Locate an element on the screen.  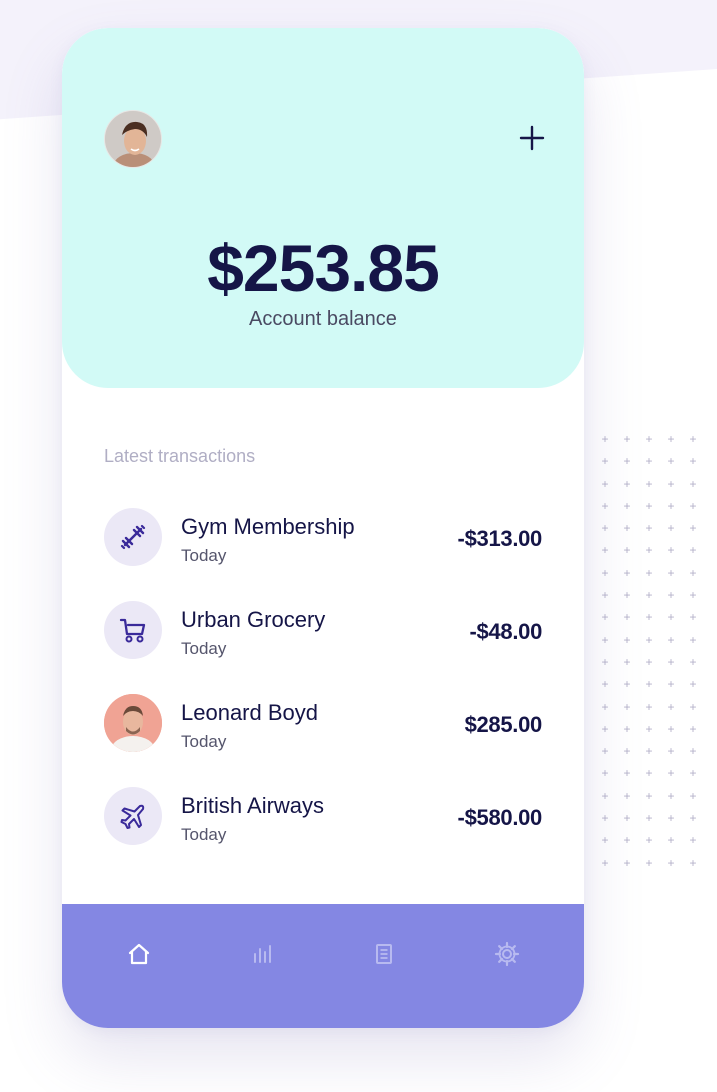
transaction-name: Leonard Boyd is located at coordinates (249, 712).